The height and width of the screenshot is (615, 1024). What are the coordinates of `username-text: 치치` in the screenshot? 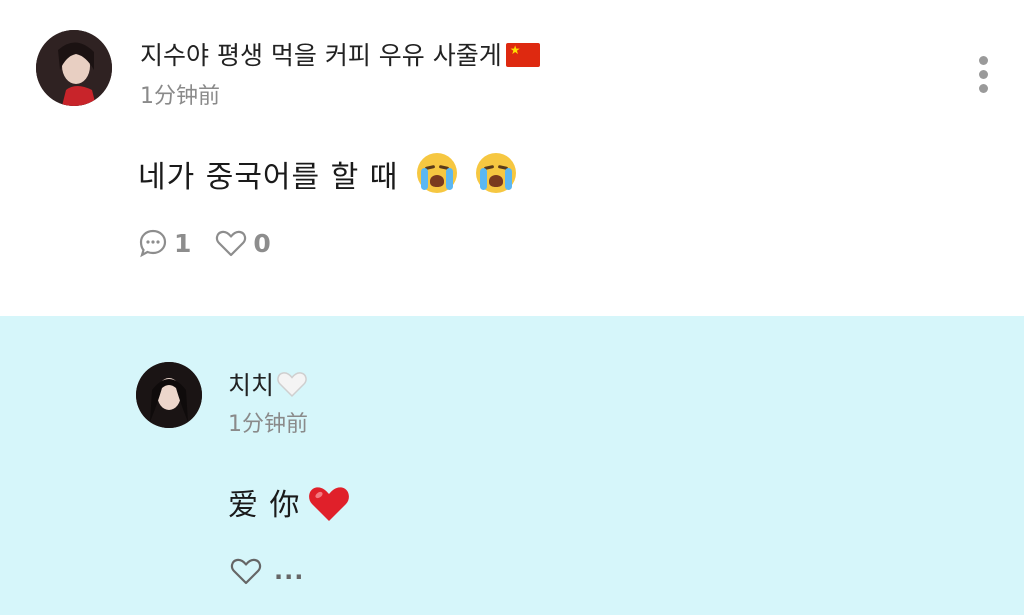 It's located at (251, 385).